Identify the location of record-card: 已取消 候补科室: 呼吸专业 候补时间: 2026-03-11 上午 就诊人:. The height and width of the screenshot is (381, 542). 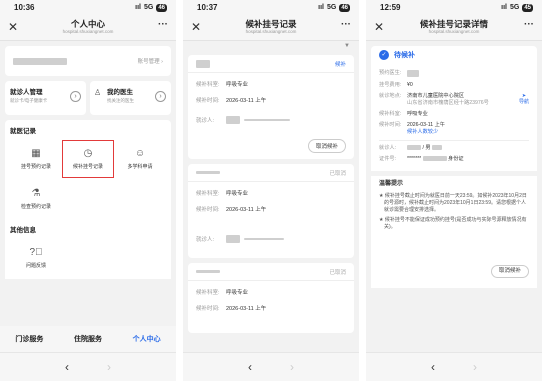
(271, 211).